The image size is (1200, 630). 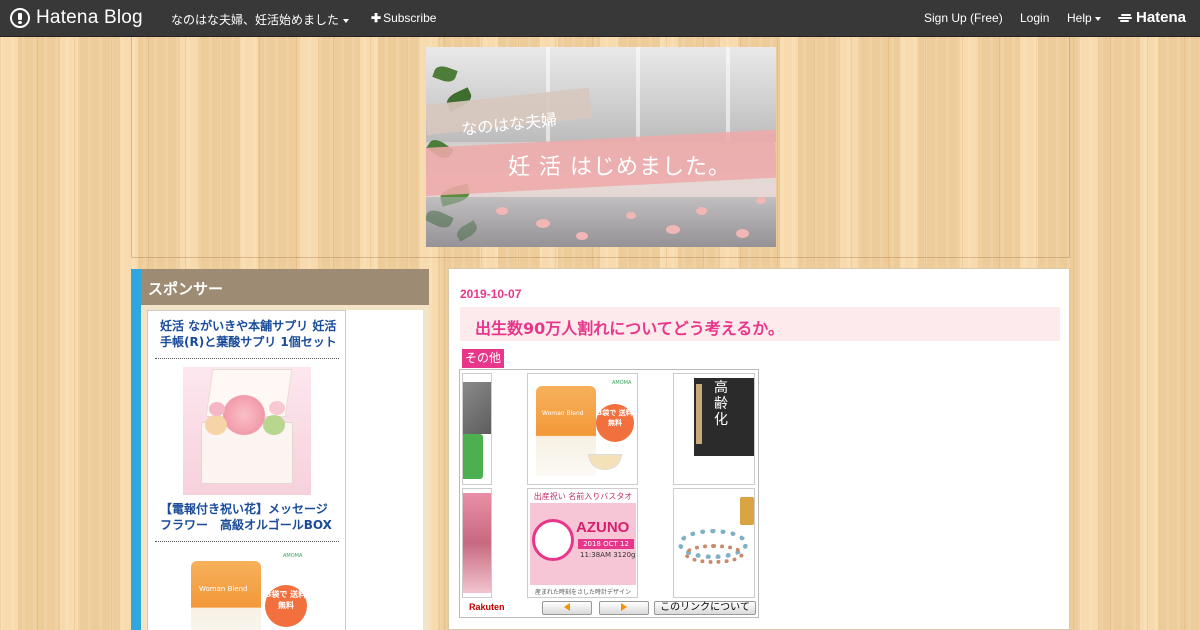 I want to click on entry-title: 出生数90万人割れについてどう考えるか。, so click(x=629, y=327).